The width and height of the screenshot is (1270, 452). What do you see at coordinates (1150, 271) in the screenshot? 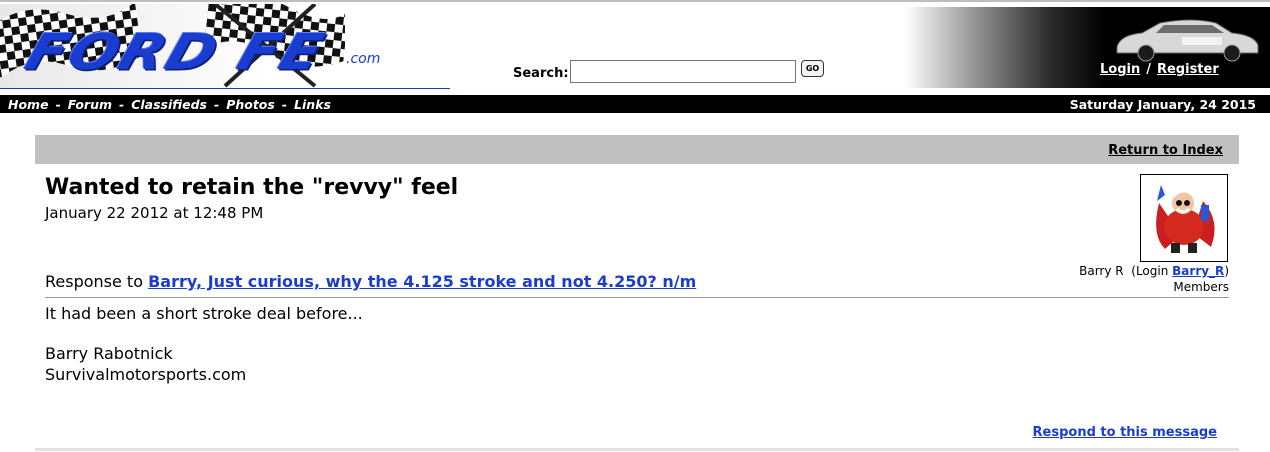
I see `login-prefix: (Login` at bounding box center [1150, 271].